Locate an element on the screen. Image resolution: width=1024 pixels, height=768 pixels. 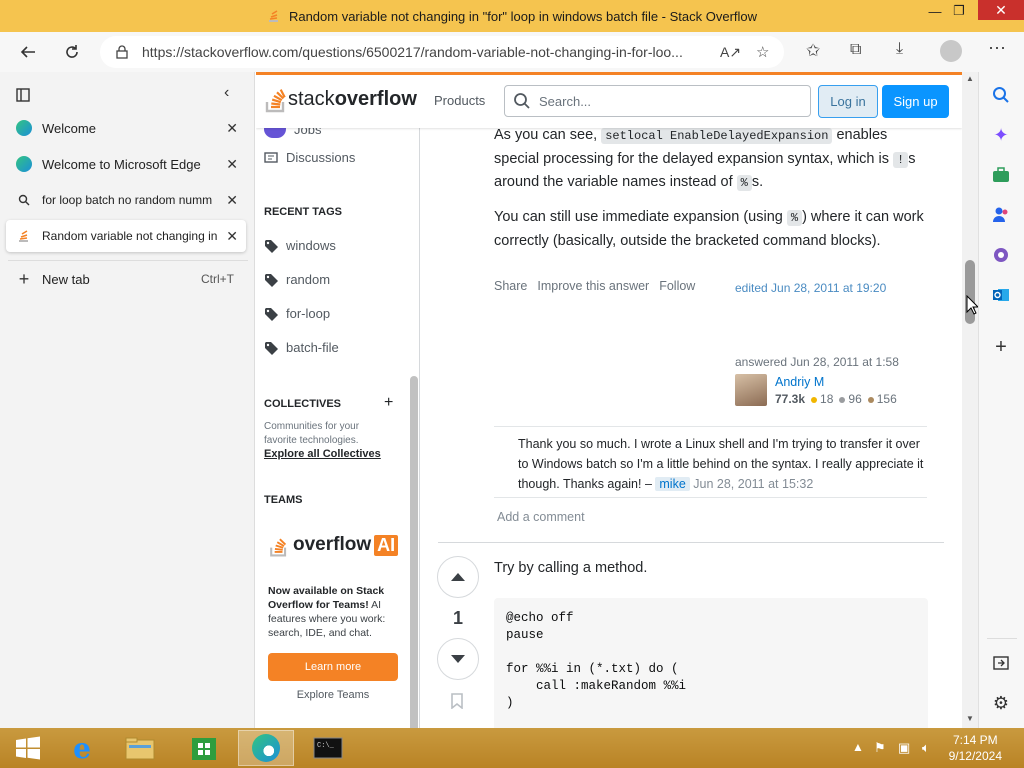
upvote-arrow-icon is located at coordinates (458, 577).